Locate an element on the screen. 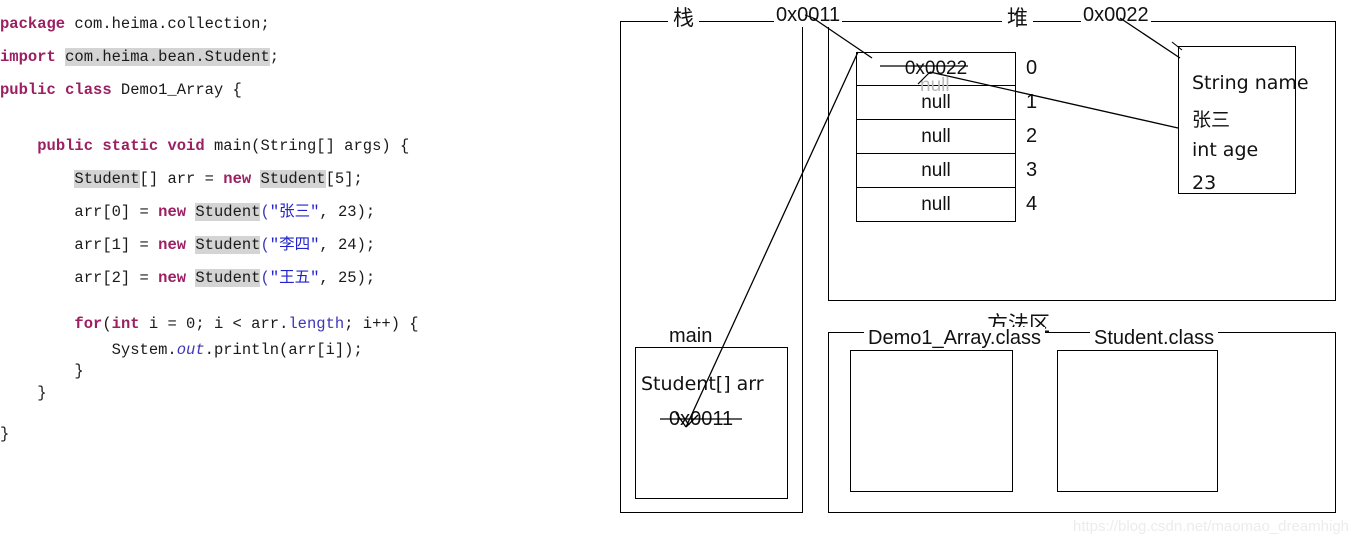 The height and width of the screenshot is (539, 1357). heap-address-label: 0x0022 is located at coordinates (1116, 15).